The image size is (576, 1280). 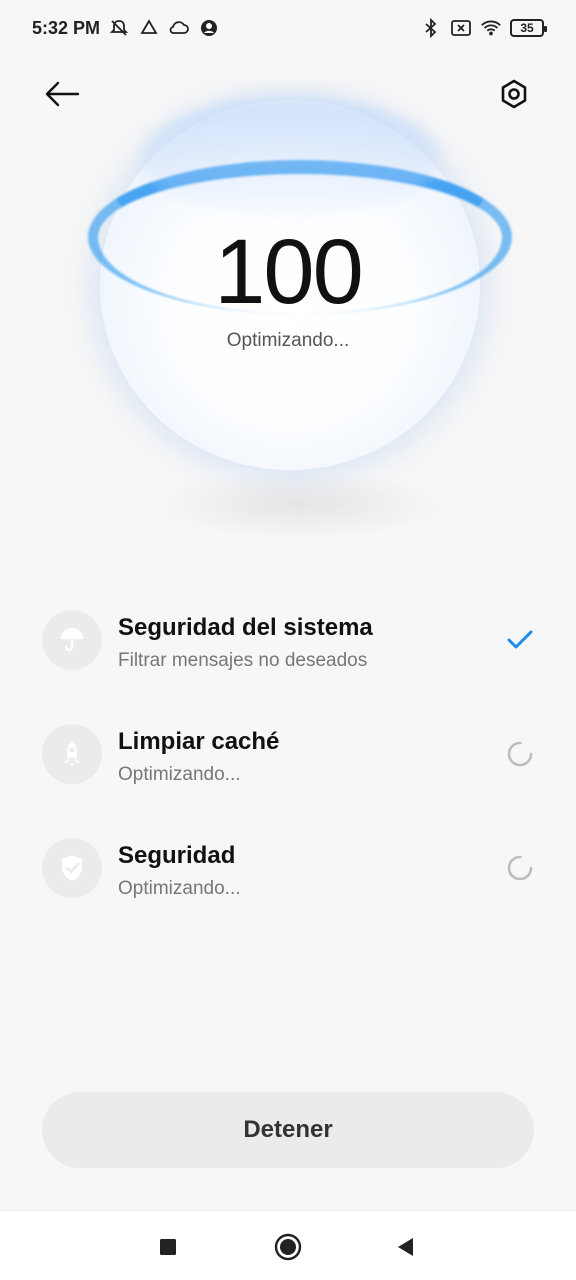 I want to click on drive-icon, so click(x=149, y=28).